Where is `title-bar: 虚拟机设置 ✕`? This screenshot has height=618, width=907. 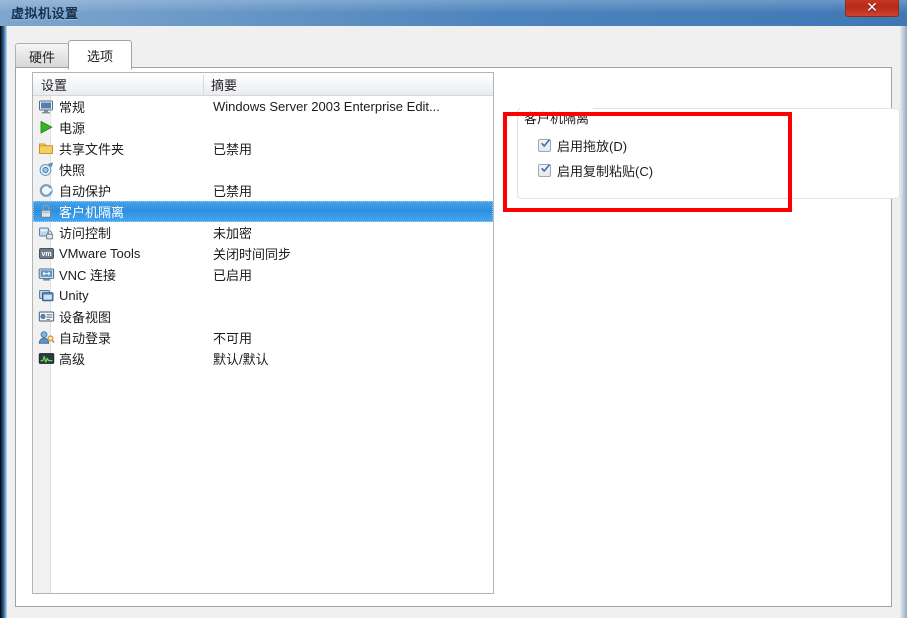
title-bar: 虚拟机设置 ✕ is located at coordinates (453, 13).